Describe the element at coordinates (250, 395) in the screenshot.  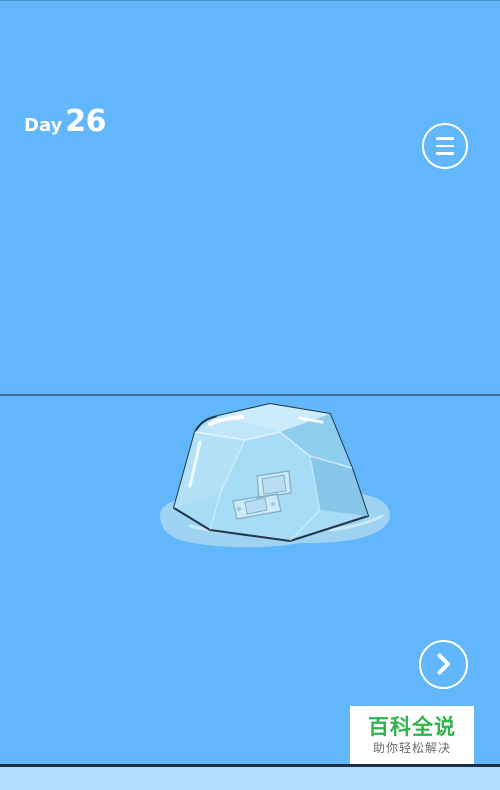
I see `scene-divider` at that location.